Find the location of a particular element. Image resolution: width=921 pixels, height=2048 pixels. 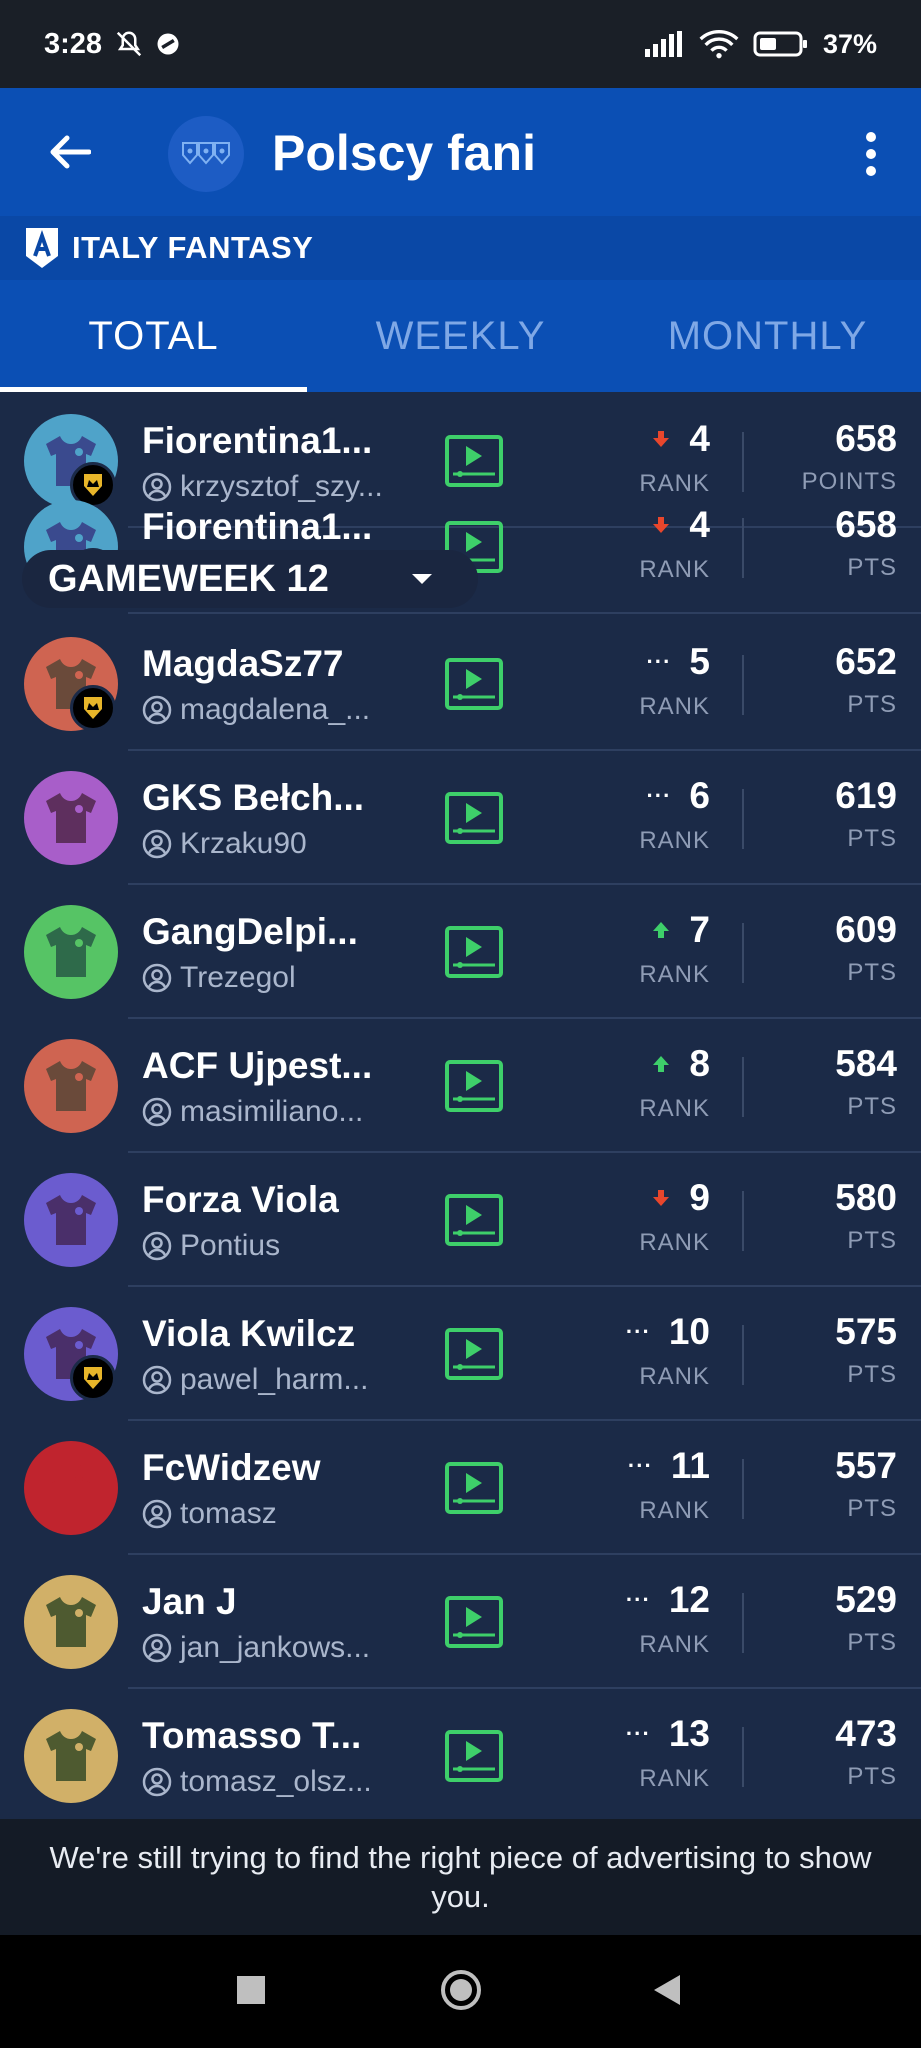

points-area: 609 PTS is located at coordinates (866, 948).